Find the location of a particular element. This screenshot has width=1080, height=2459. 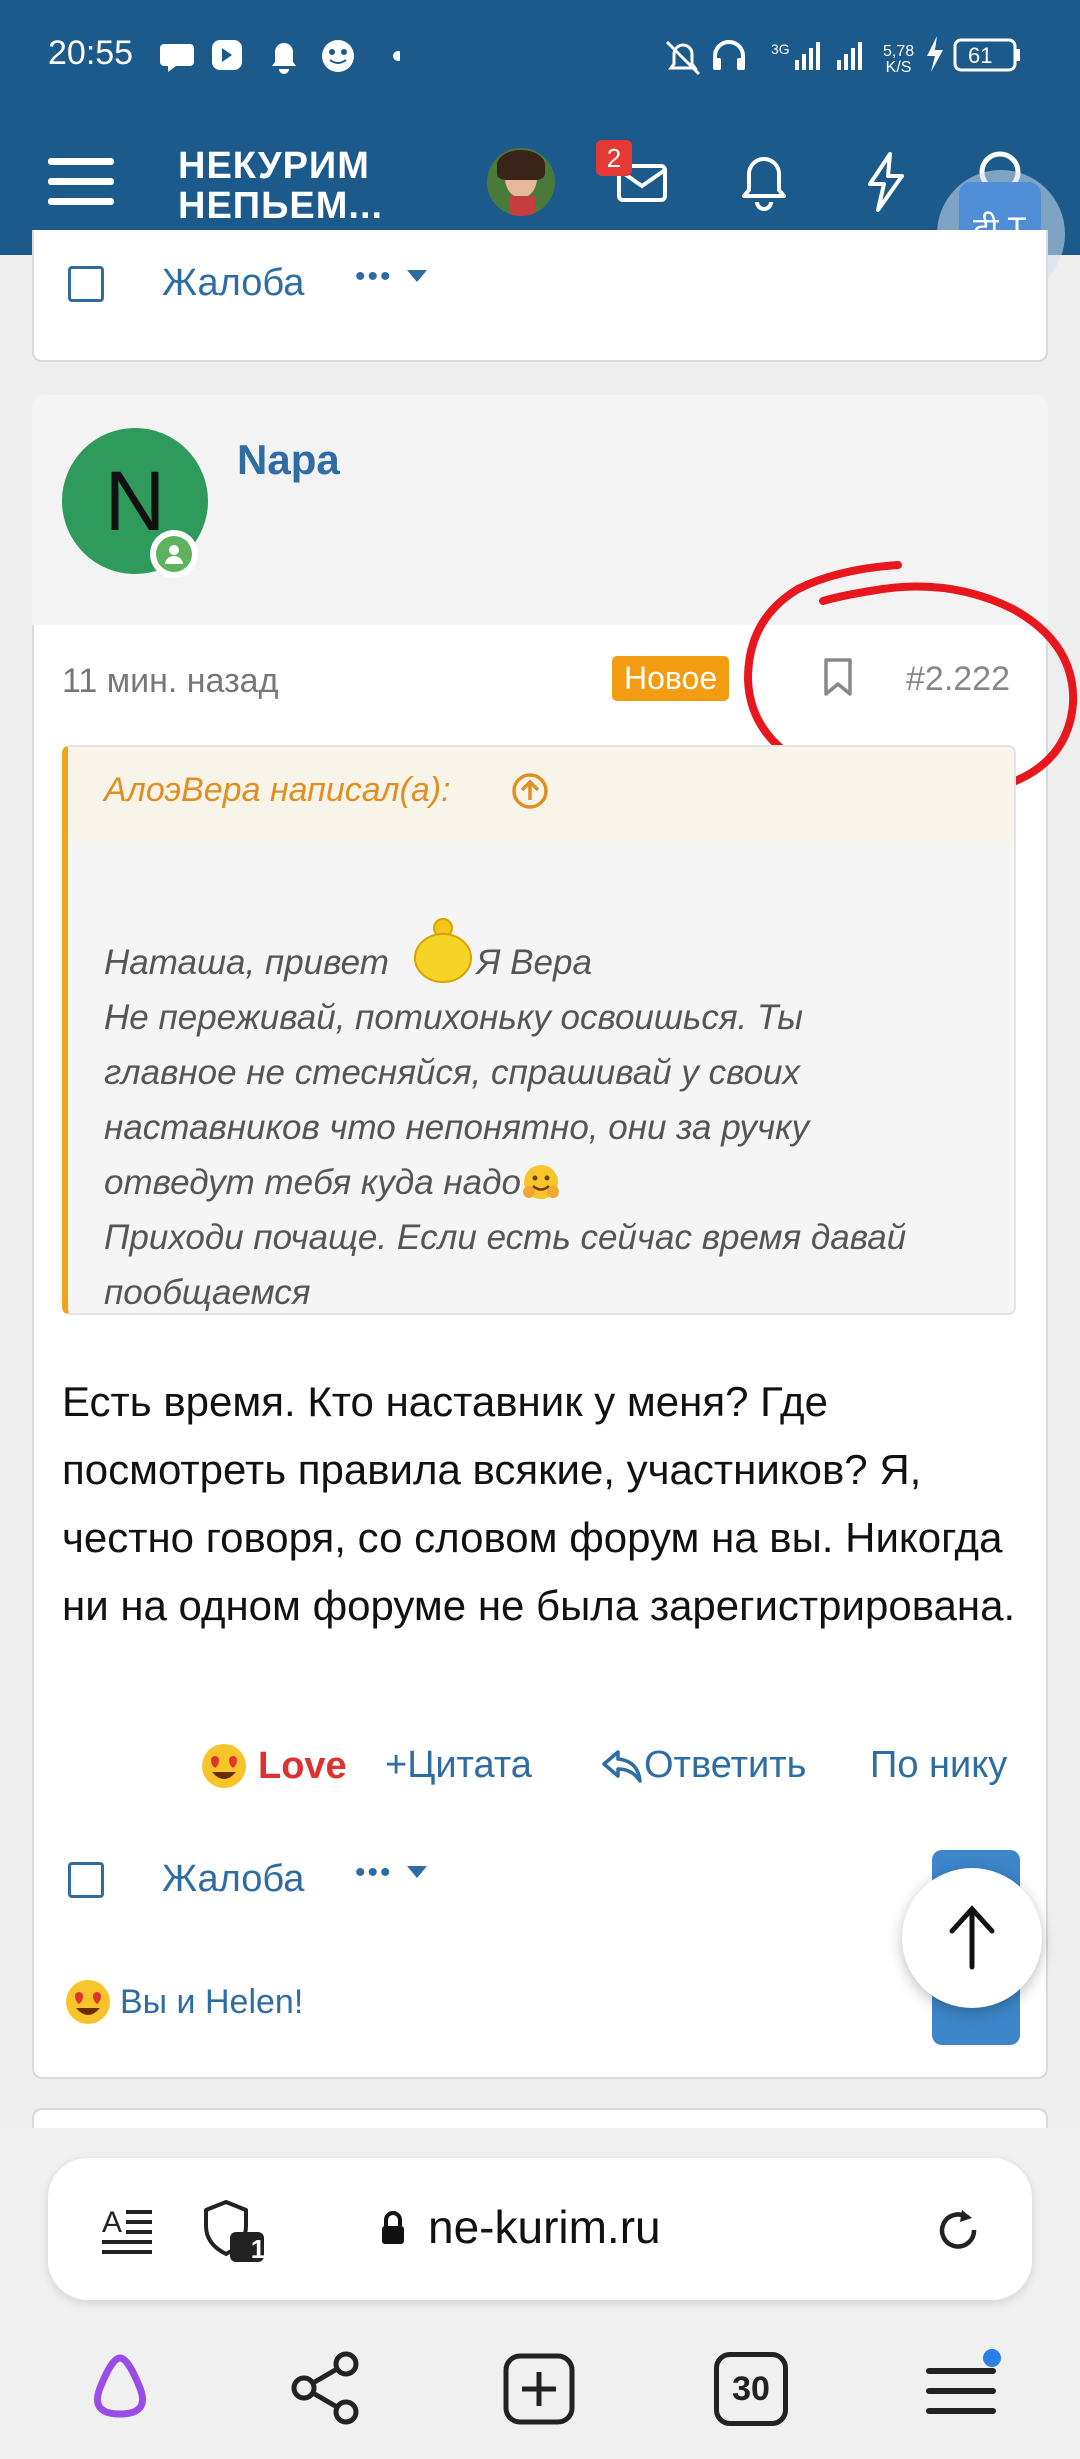

svg-text: A is located at coordinates (112, 2222).